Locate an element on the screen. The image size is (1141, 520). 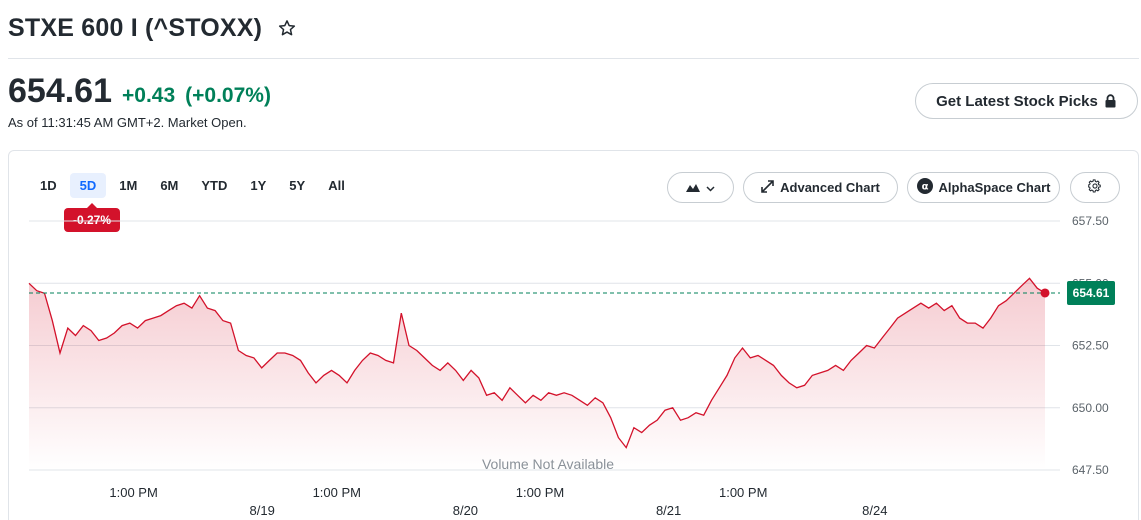
y-tick-label: 647.50 is located at coordinates (1090, 470).